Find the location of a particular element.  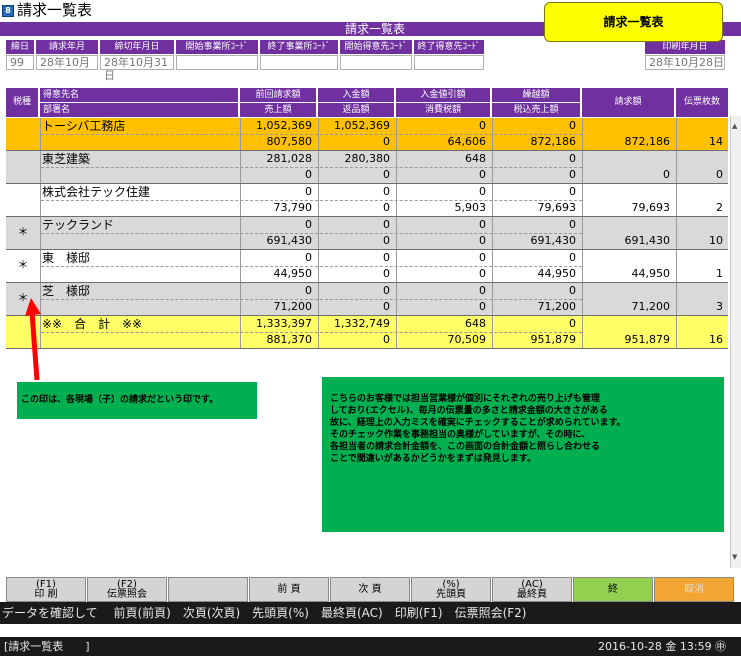

prev-page-button: 前 頁 is located at coordinates (289, 589).